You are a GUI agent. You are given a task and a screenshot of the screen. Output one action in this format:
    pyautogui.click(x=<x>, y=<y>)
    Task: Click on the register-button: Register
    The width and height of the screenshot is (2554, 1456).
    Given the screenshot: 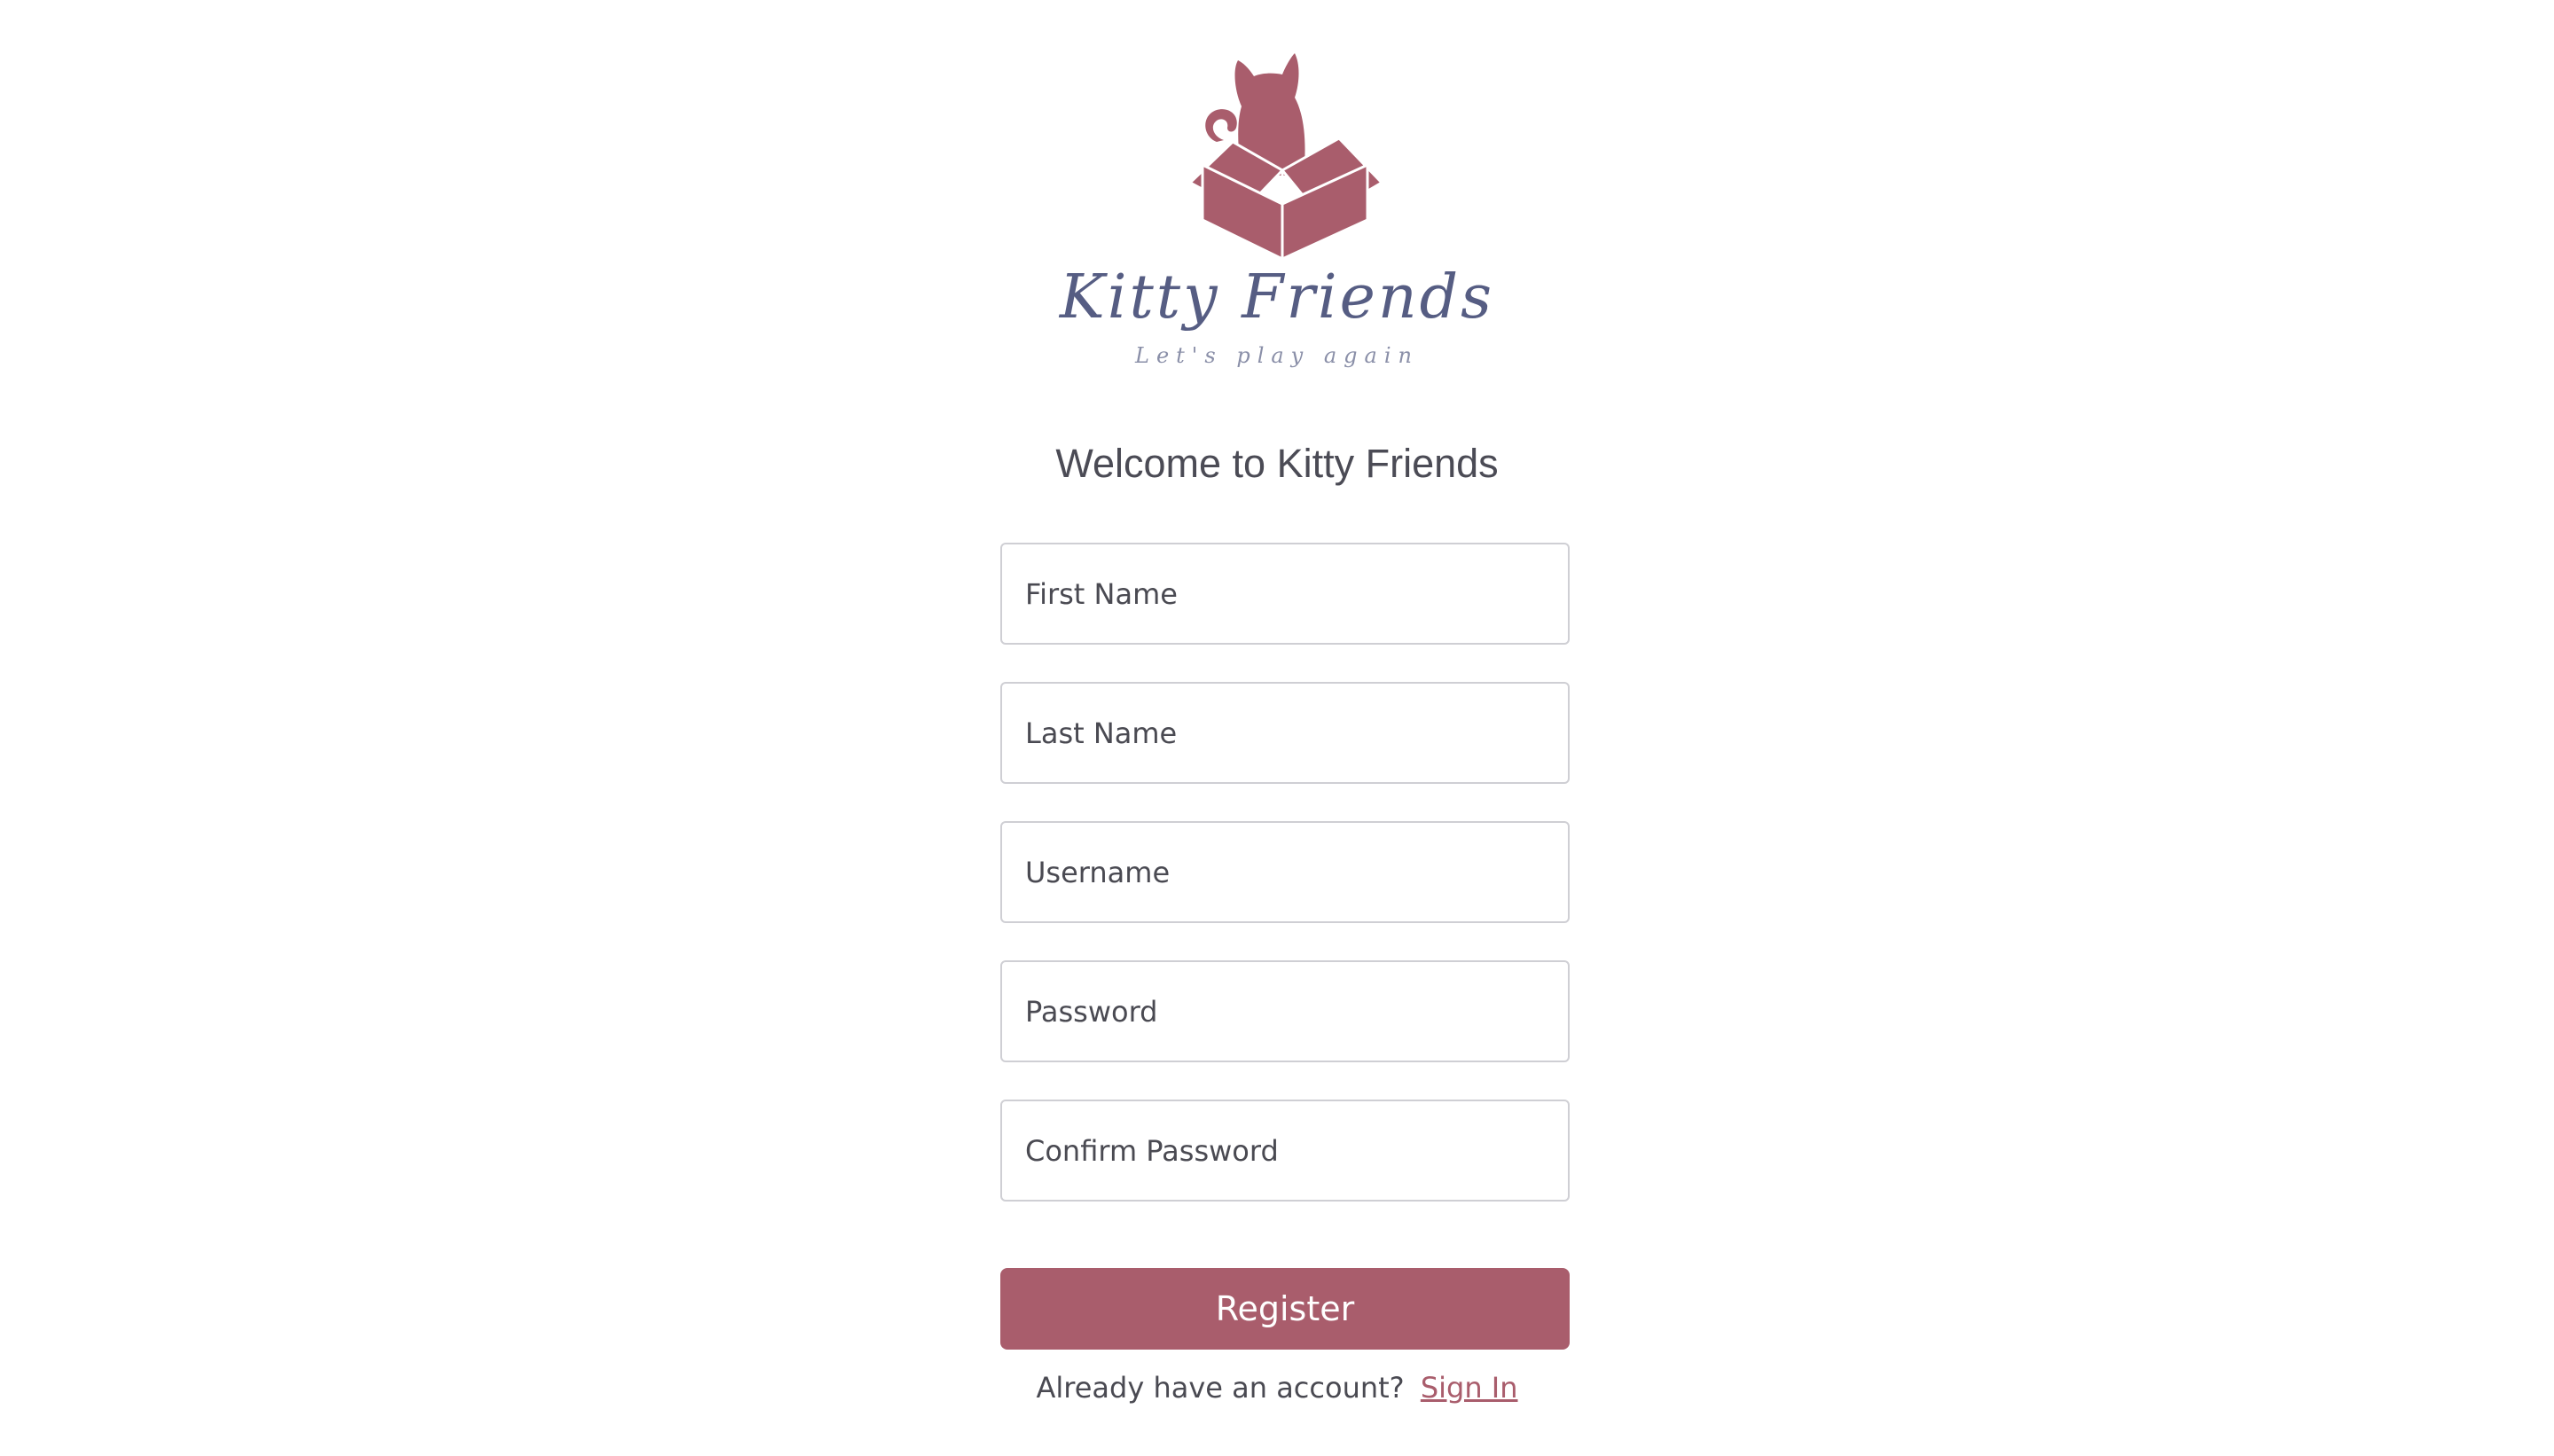 What is the action you would take?
    pyautogui.click(x=1285, y=1309)
    